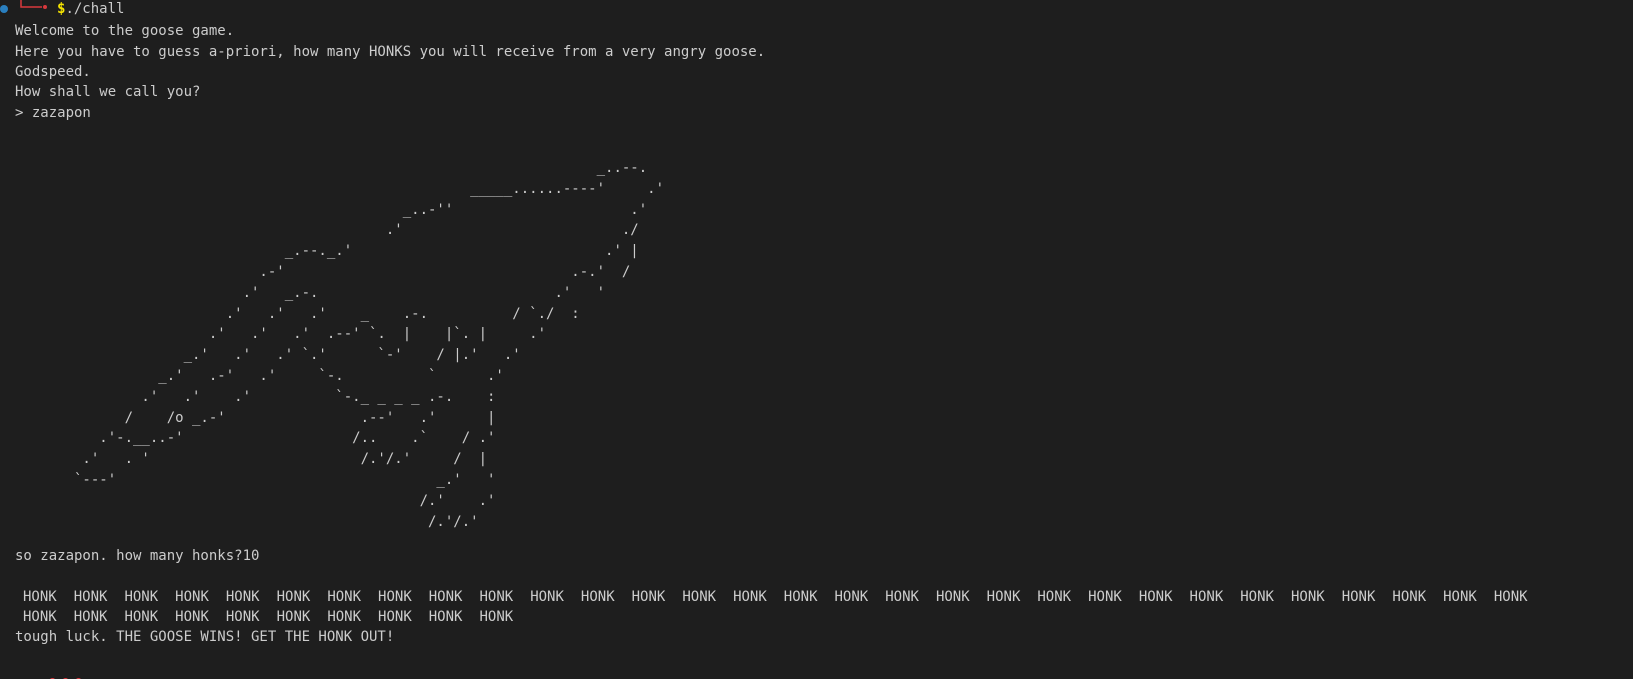 The height and width of the screenshot is (679, 1633). What do you see at coordinates (165, 664) in the screenshot?
I see `next-prompt-partial` at bounding box center [165, 664].